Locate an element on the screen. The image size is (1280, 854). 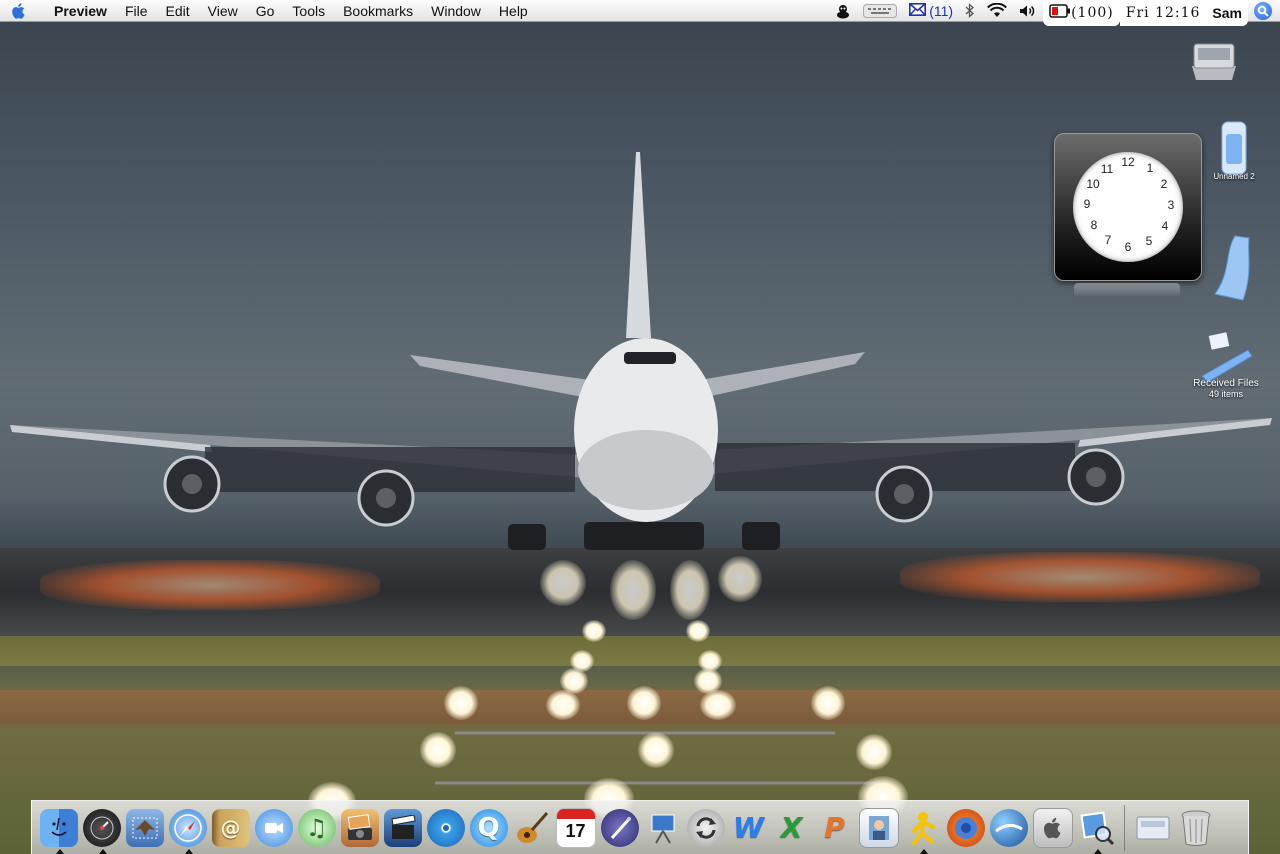
wifi-icon is located at coordinates (997, 11).